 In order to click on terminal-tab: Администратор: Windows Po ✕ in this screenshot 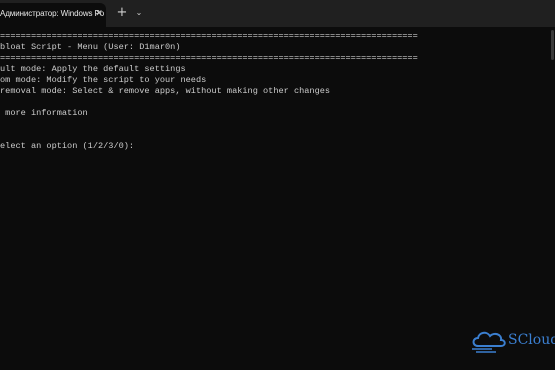, I will do `click(53, 15)`.